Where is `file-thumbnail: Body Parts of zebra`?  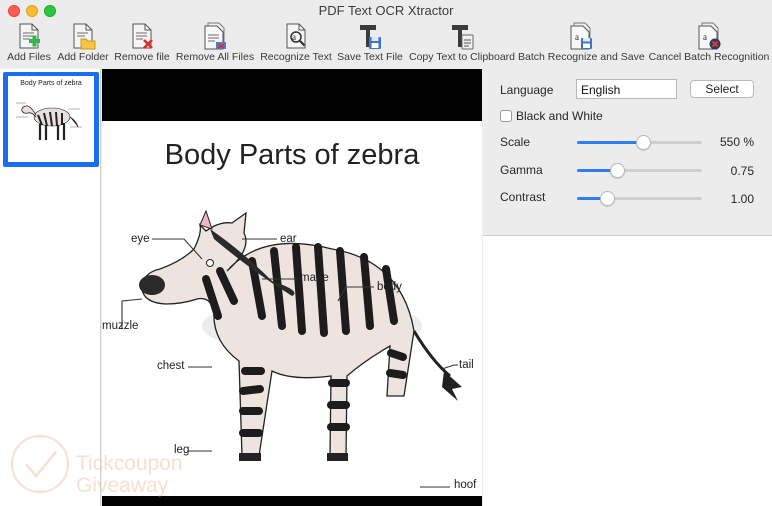 file-thumbnail: Body Parts of zebra is located at coordinates (51, 119).